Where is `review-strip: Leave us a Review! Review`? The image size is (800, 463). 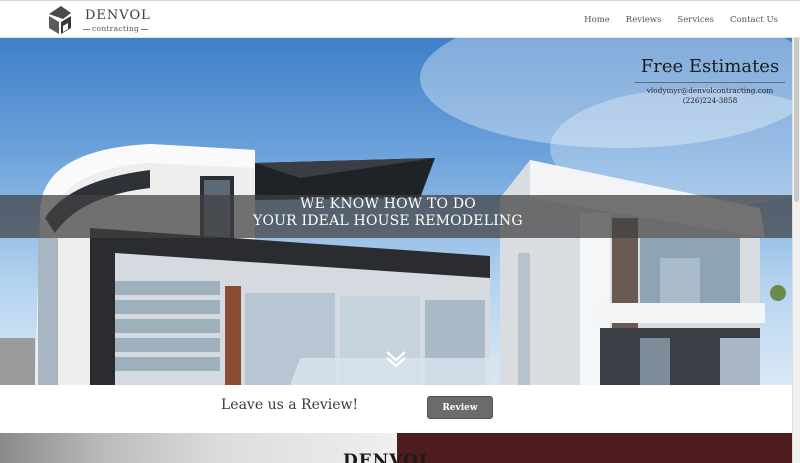
review-strip: Leave us a Review! Review is located at coordinates (396, 409).